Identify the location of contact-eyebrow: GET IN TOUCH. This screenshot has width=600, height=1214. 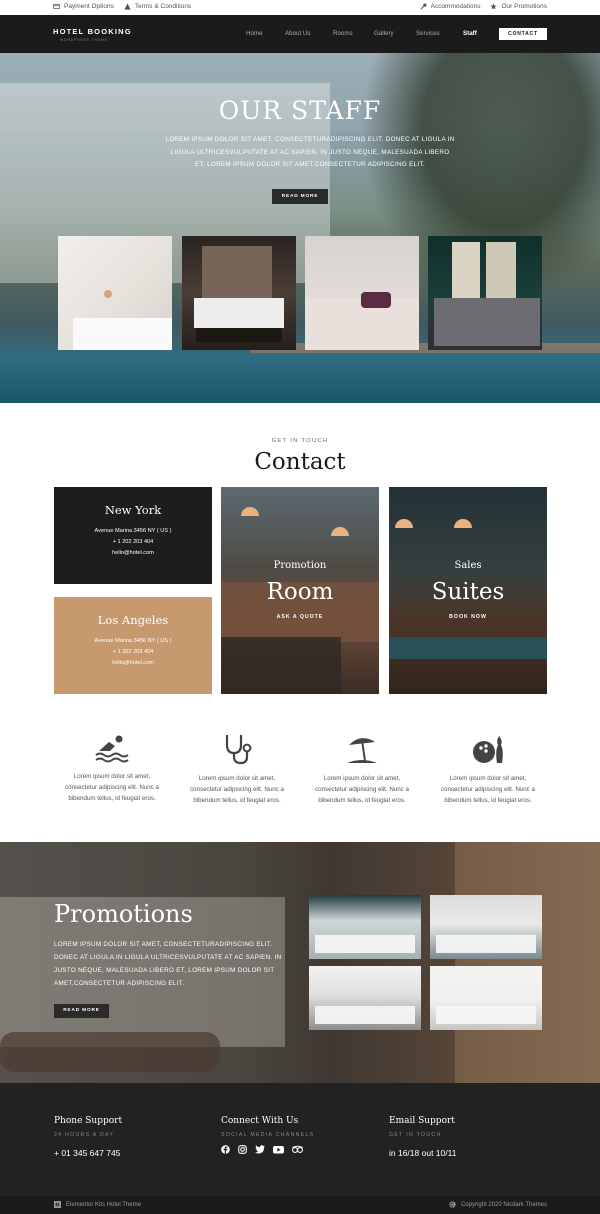
(300, 441).